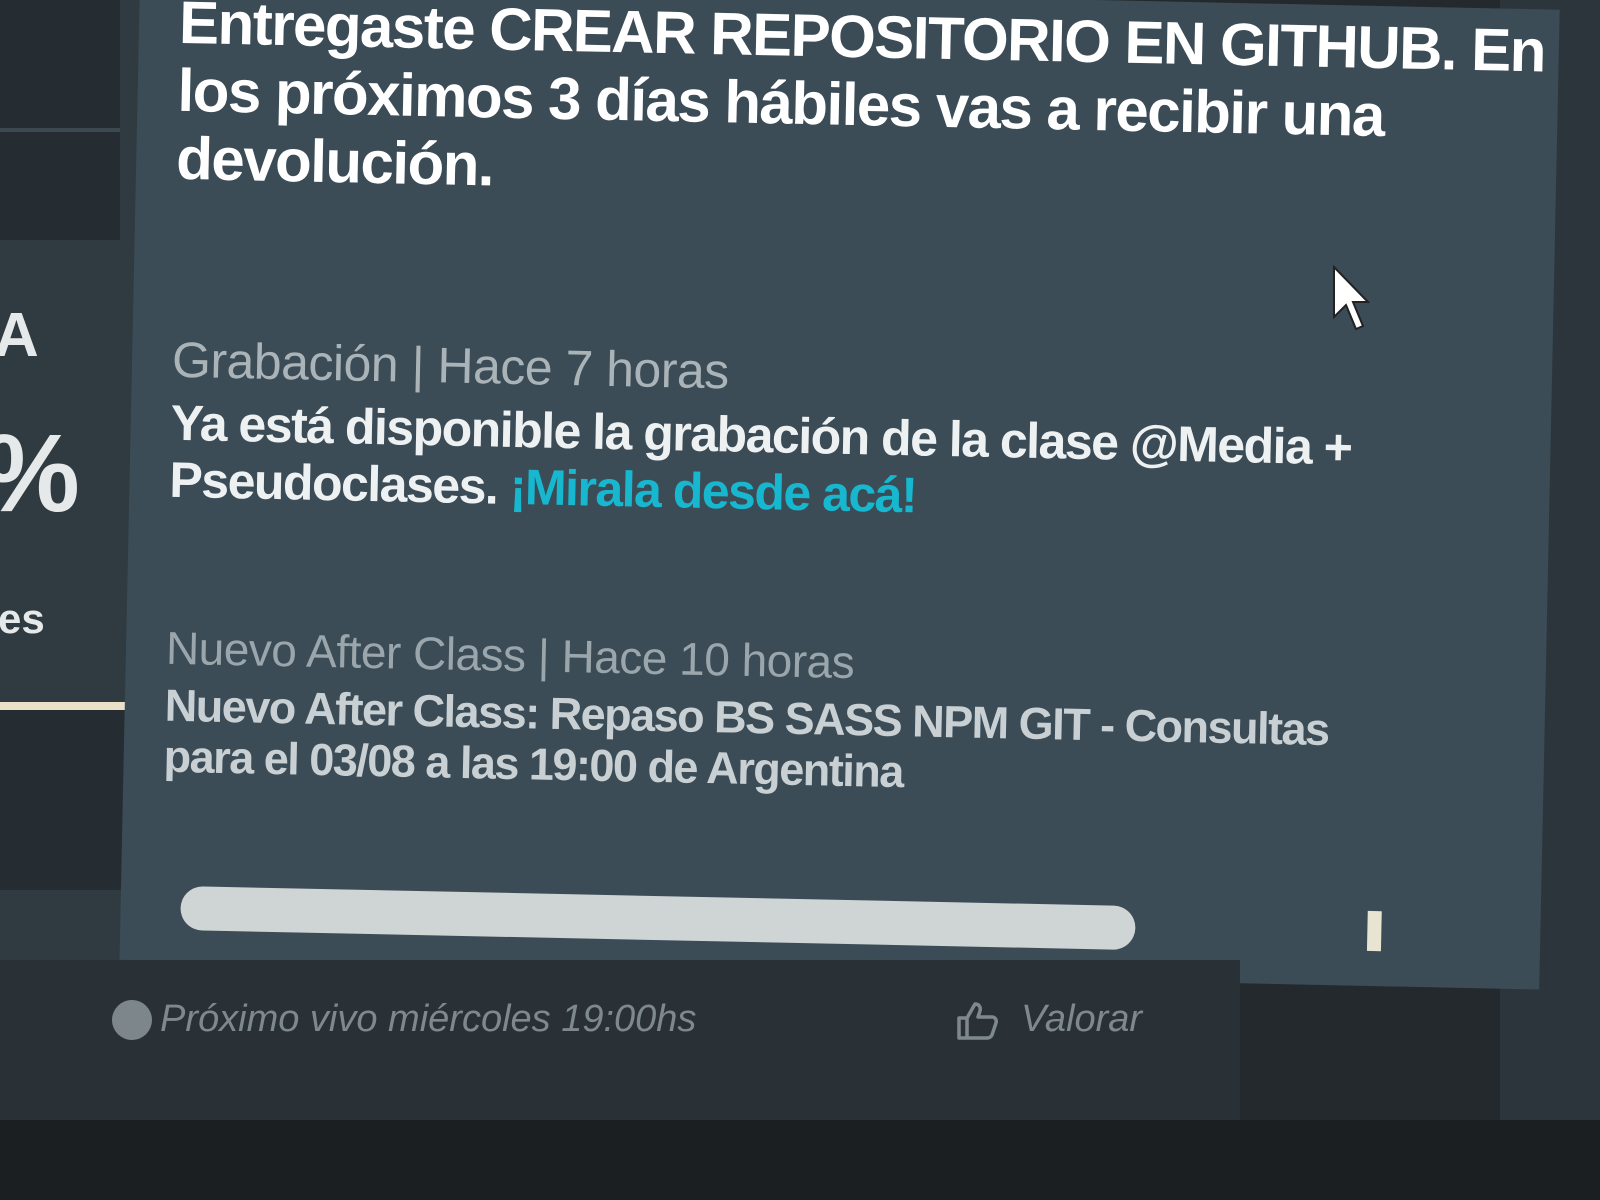  I want to click on rate-button: Valorar, so click(1048, 1019).